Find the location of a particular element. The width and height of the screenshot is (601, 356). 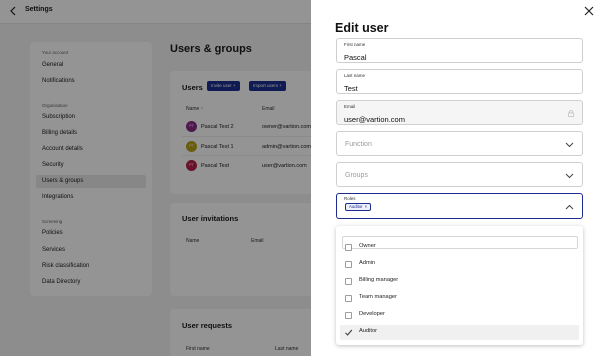

roles-select: Roles Auditor × is located at coordinates (459, 206).